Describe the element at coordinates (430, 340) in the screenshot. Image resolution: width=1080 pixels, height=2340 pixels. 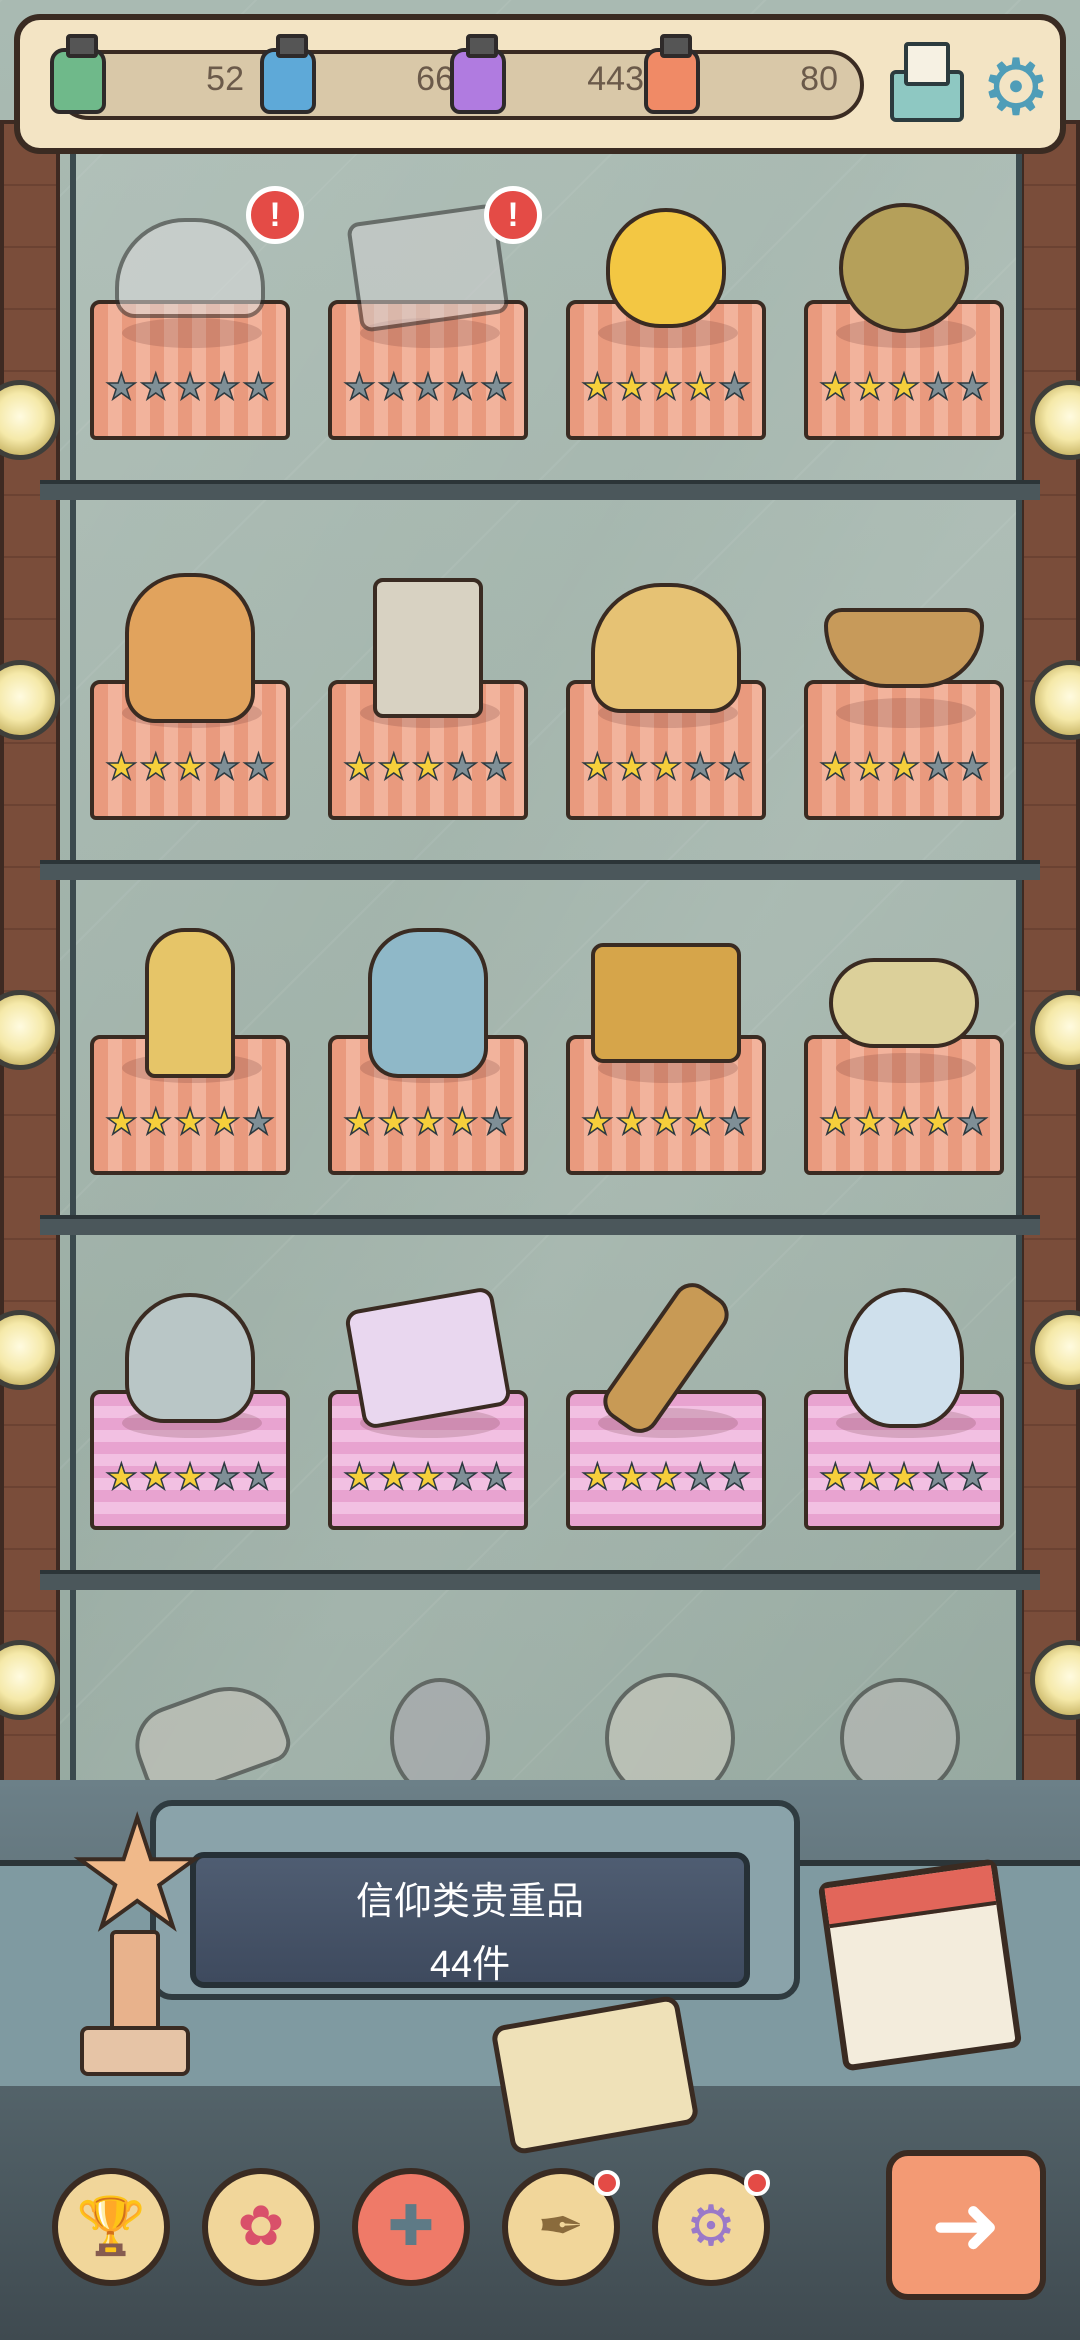
I see `shelf-item-old-scroll: ★ ★ ★ ★ ★!` at that location.